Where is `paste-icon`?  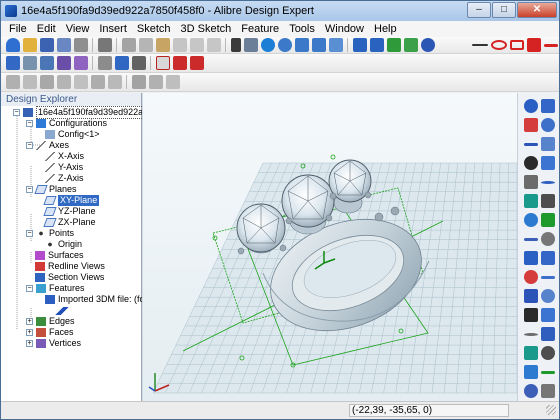 paste-icon is located at coordinates (162, 45).